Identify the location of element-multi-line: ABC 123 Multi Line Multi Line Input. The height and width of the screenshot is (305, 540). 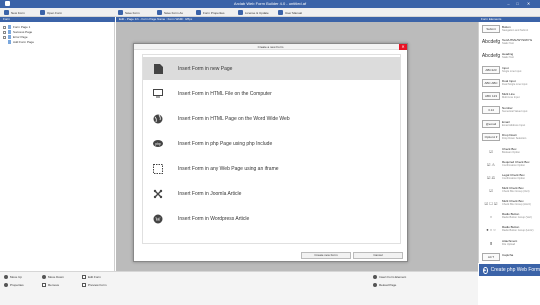
(510, 97).